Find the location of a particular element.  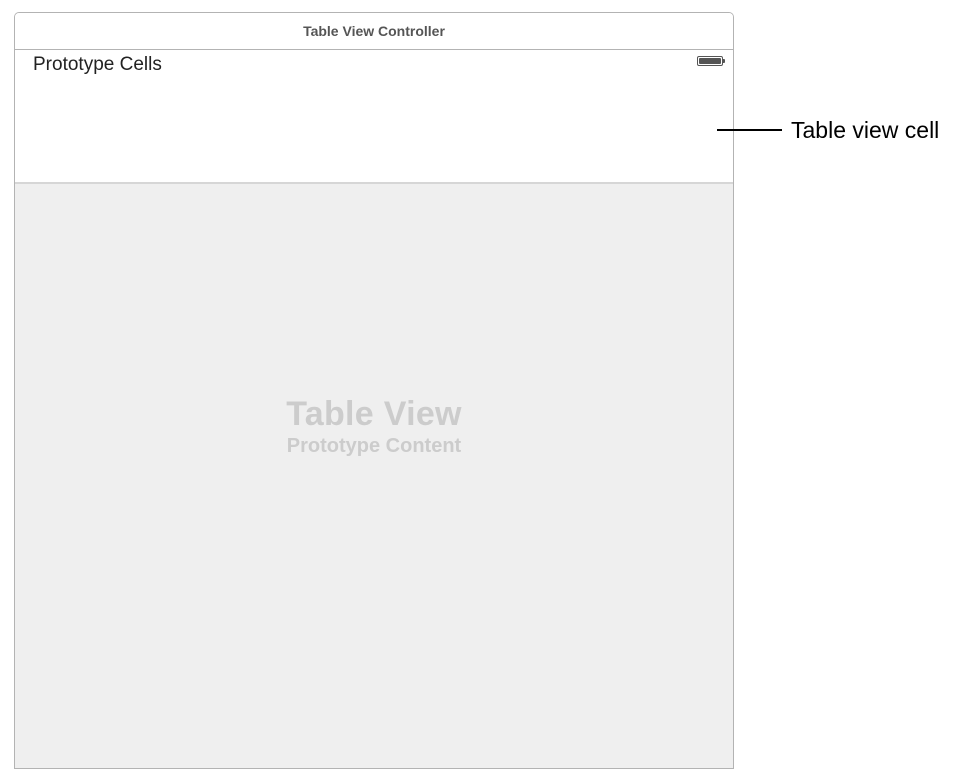

scene-title: Table View Controller is located at coordinates (374, 31).